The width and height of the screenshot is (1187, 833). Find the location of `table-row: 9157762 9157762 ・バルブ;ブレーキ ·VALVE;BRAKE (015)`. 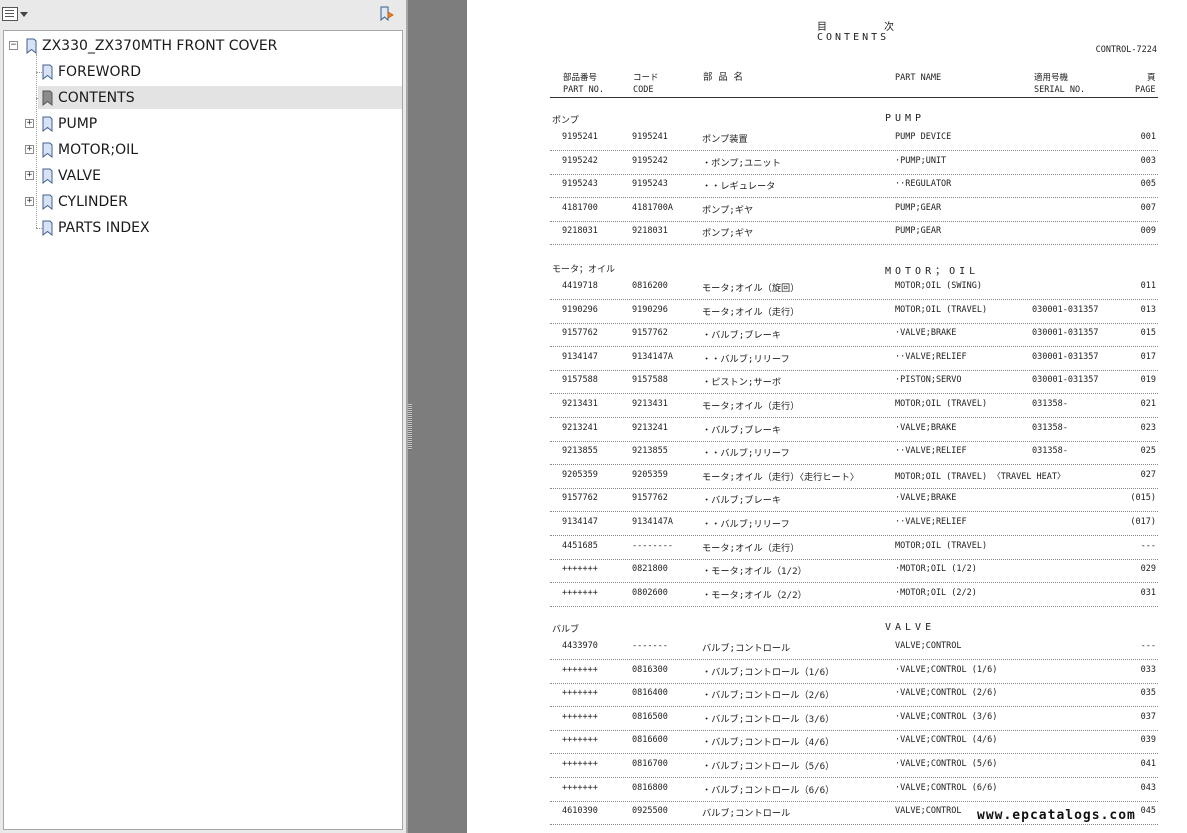

table-row: 9157762 9157762 ・バルブ;ブレーキ ·VALVE;BRAKE (015) is located at coordinates (854, 500).